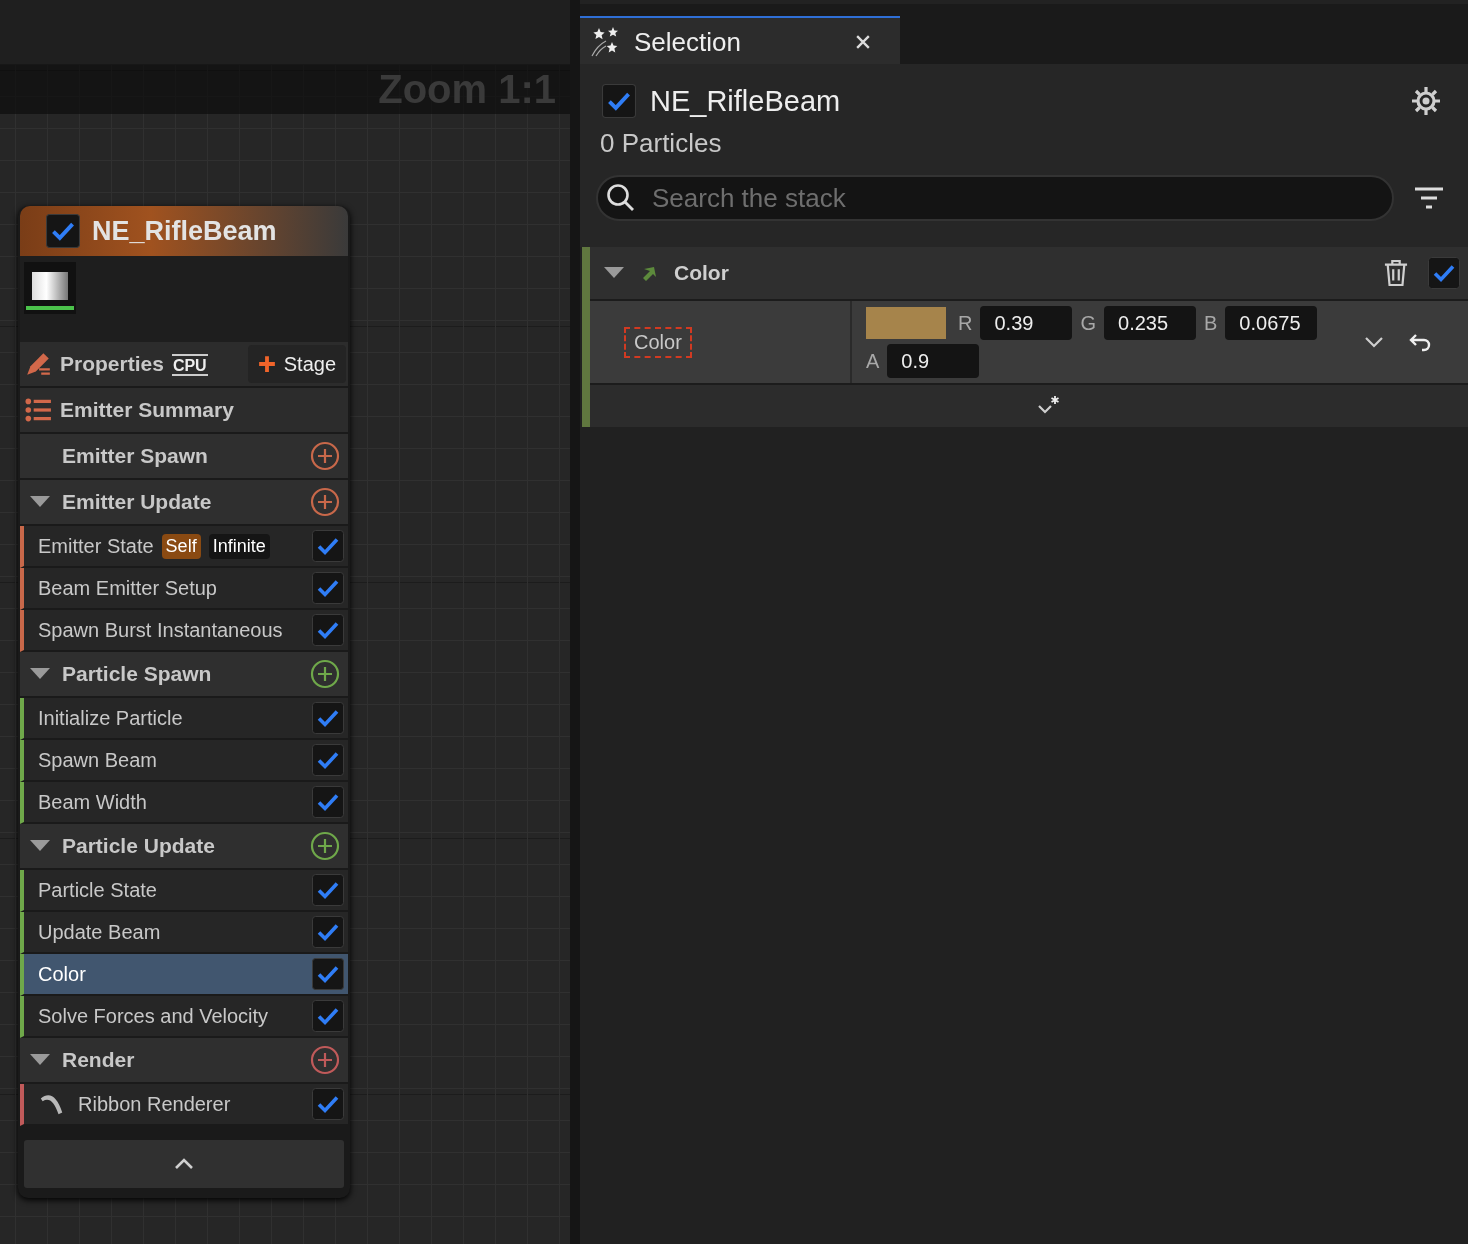 The height and width of the screenshot is (1244, 1468). Describe the element at coordinates (98, 1060) in the screenshot. I see `stage-group-label: Render` at that location.